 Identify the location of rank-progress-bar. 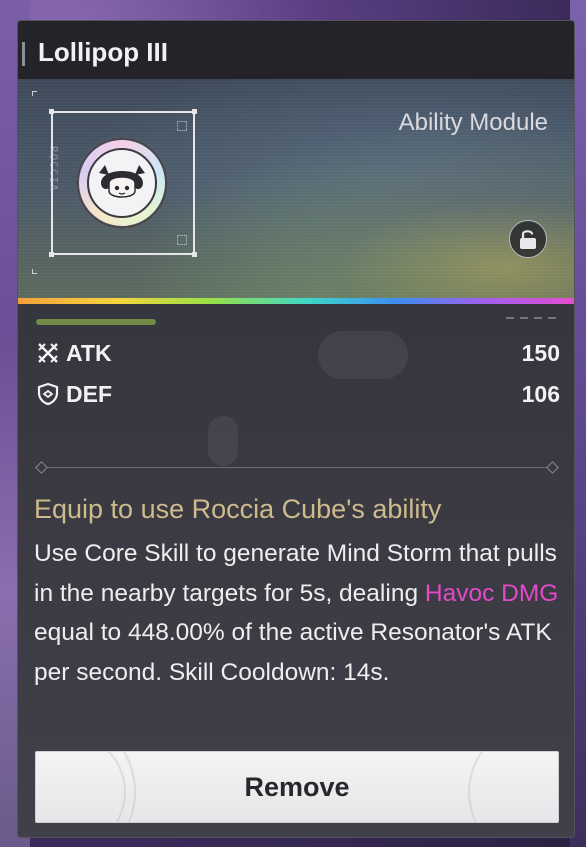
(96, 322).